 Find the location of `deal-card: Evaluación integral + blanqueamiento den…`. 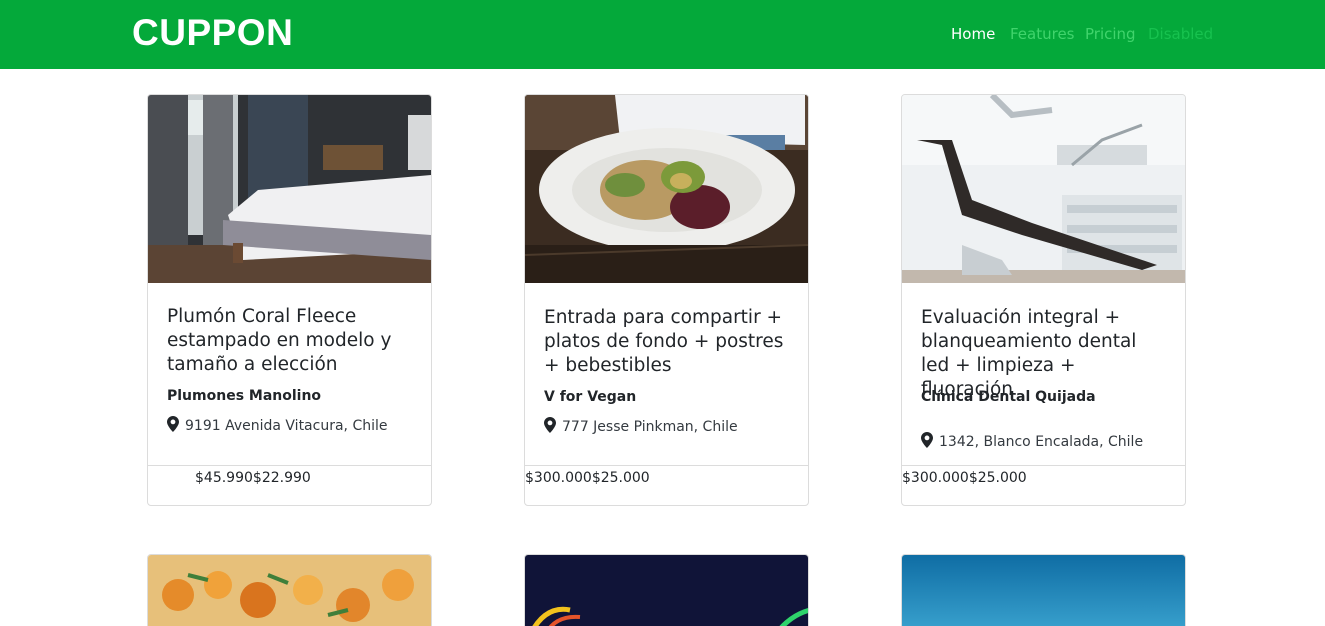

deal-card: Evaluación integral + blanqueamiento den… is located at coordinates (1043, 300).